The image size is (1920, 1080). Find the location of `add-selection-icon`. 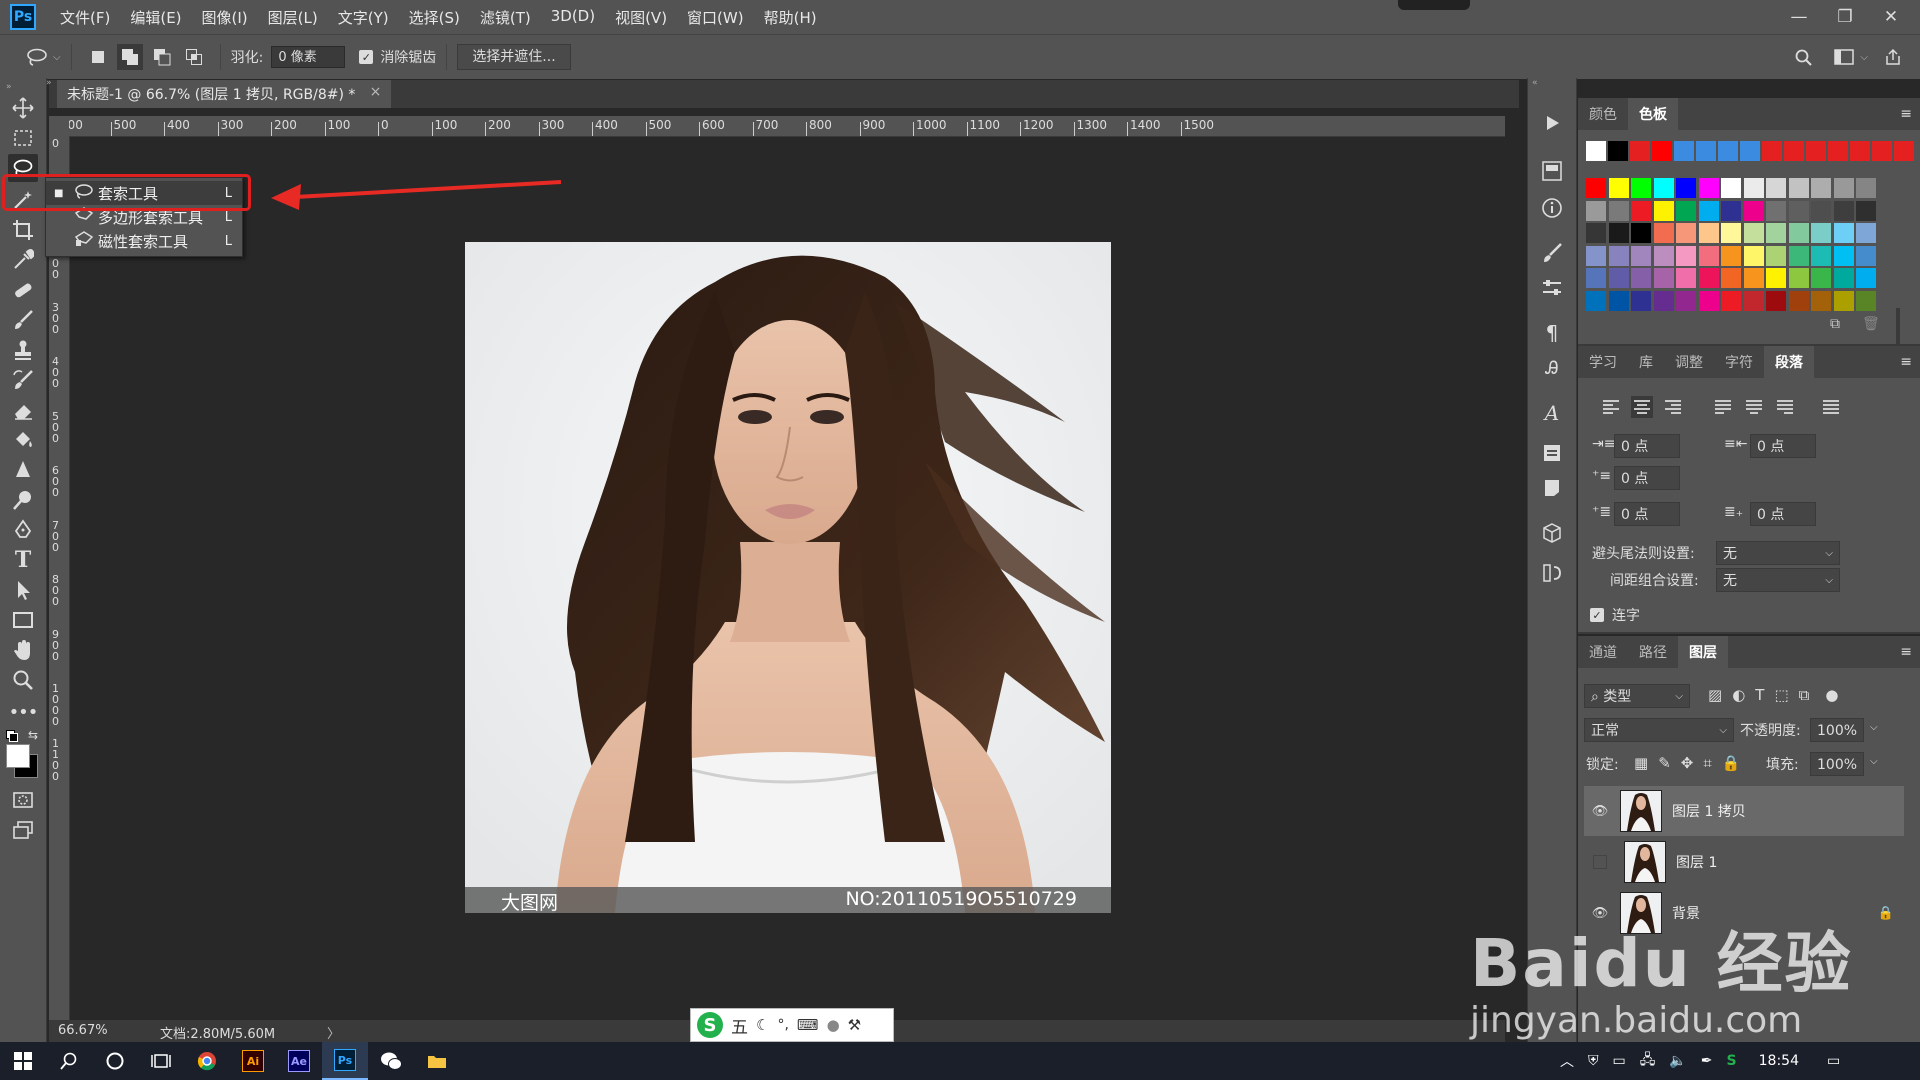

add-selection-icon is located at coordinates (129, 57).